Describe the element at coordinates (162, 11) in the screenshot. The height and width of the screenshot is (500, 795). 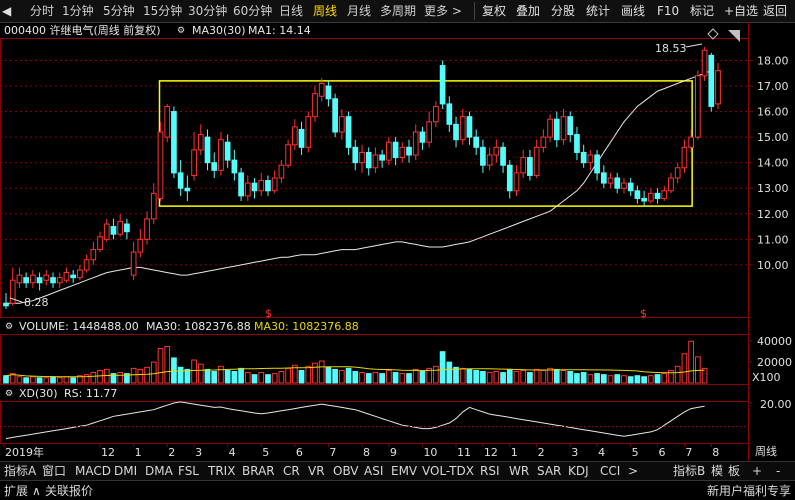
I see `tab-15min: 15分钟` at that location.